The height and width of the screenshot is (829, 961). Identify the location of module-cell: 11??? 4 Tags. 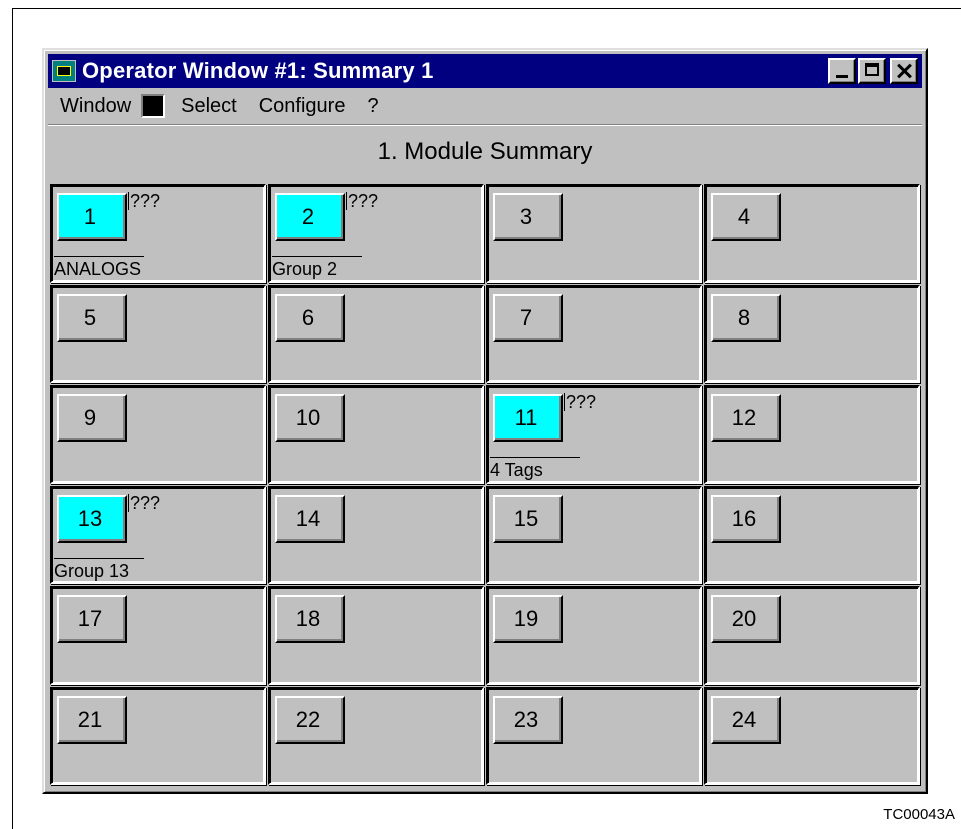
(594, 434).